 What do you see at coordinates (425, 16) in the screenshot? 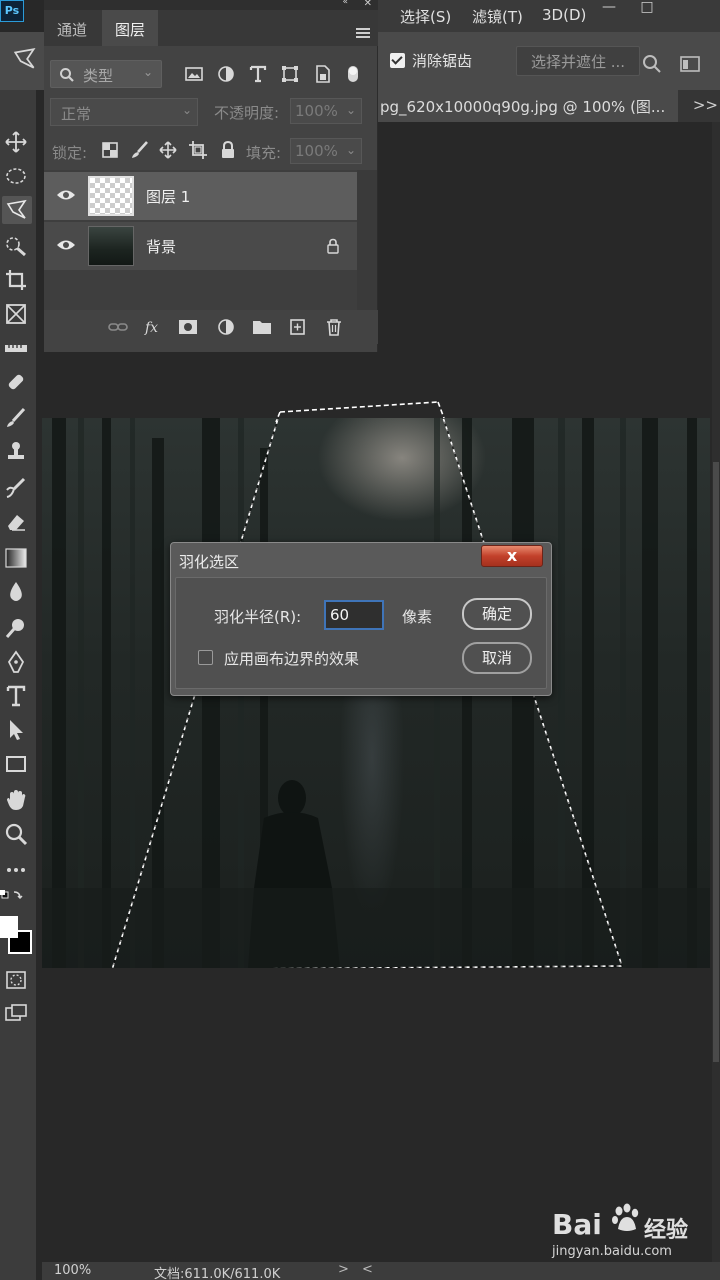
I see `menu-select: 选择(S)` at bounding box center [425, 16].